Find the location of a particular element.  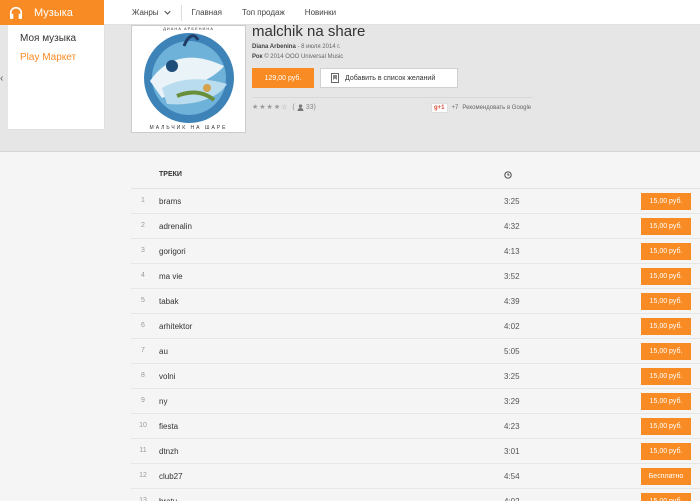

track-name: bratu is located at coordinates (168, 499).